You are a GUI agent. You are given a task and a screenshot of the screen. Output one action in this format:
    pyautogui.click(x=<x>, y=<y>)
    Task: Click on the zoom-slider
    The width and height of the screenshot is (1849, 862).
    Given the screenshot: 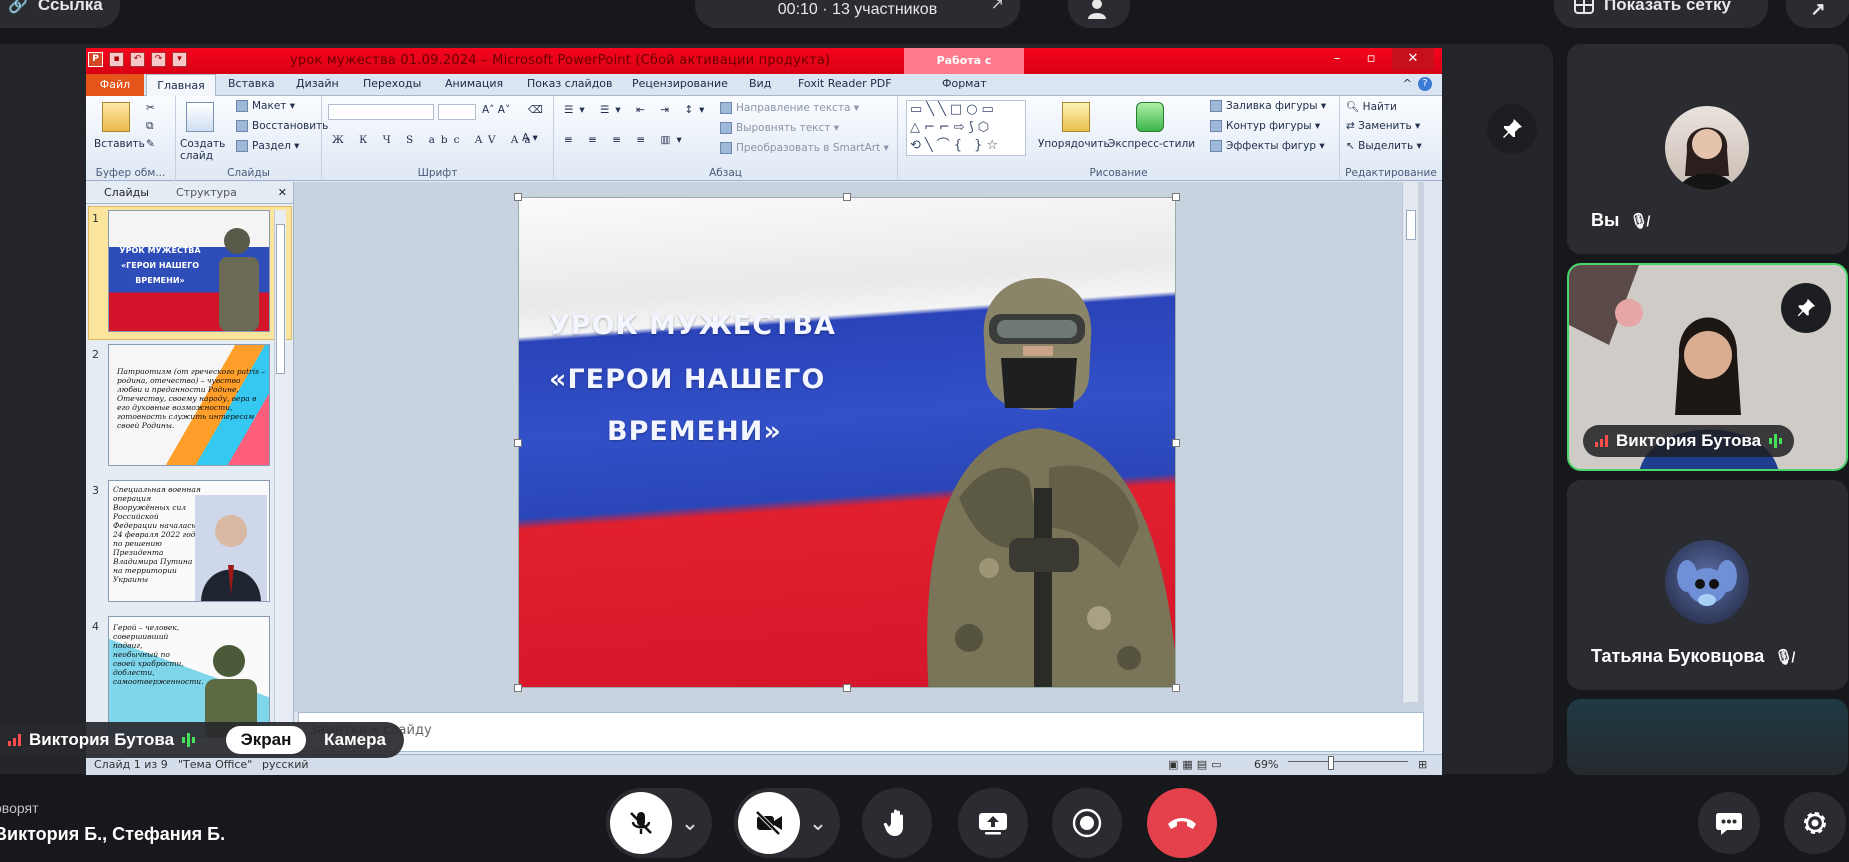 What is the action you would take?
    pyautogui.click(x=1348, y=766)
    